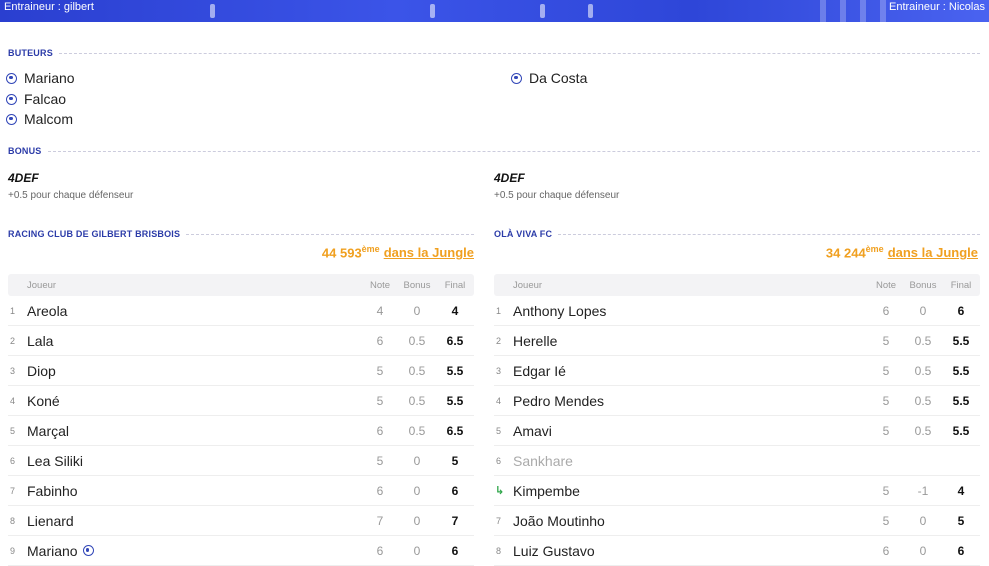 Image resolution: width=989 pixels, height=566 pixels. I want to click on table-row: 6 Sankhare, so click(737, 461).